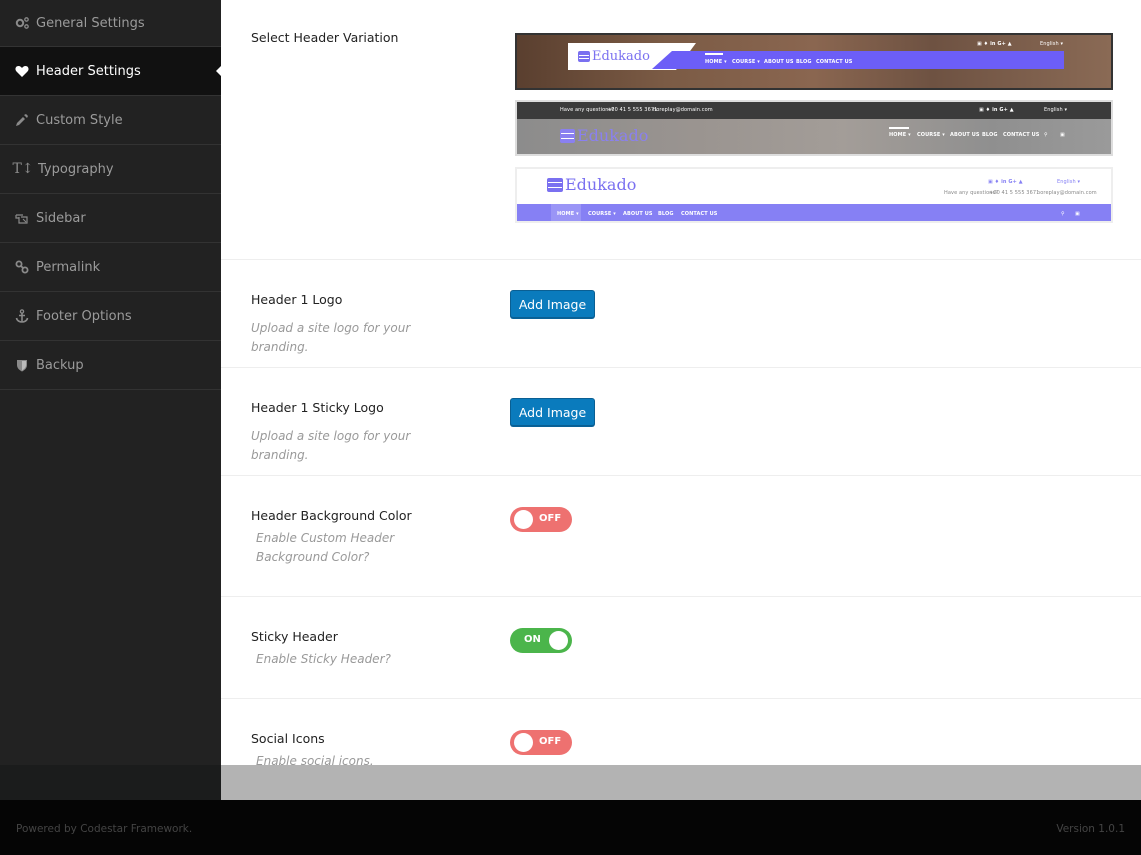  What do you see at coordinates (552, 412) in the screenshot?
I see `sticky-logo-add-image-button: Add Image` at bounding box center [552, 412].